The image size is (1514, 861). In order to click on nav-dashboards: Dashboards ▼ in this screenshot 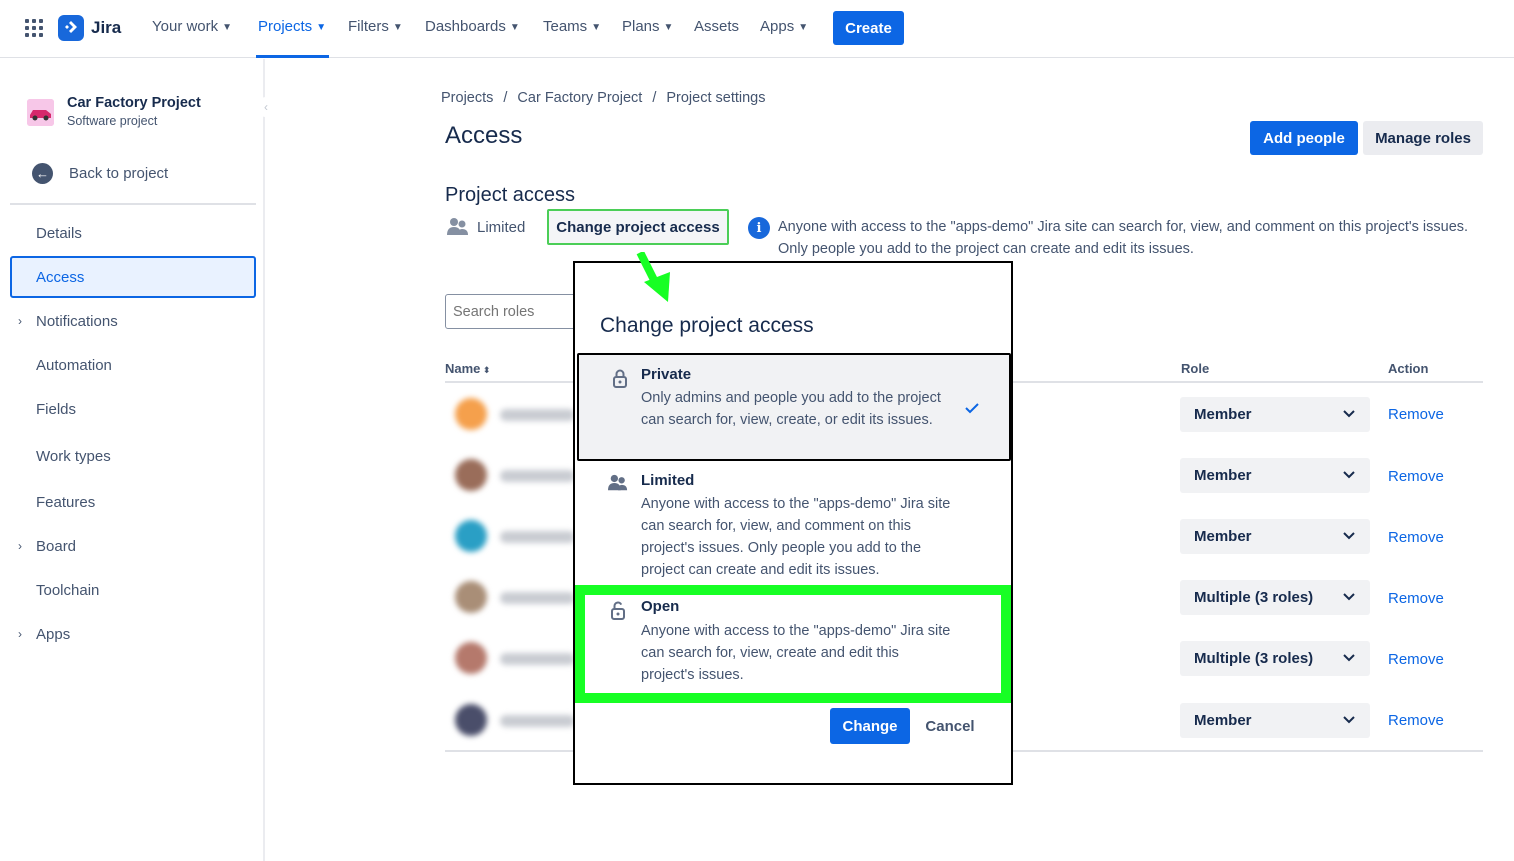, I will do `click(472, 26)`.